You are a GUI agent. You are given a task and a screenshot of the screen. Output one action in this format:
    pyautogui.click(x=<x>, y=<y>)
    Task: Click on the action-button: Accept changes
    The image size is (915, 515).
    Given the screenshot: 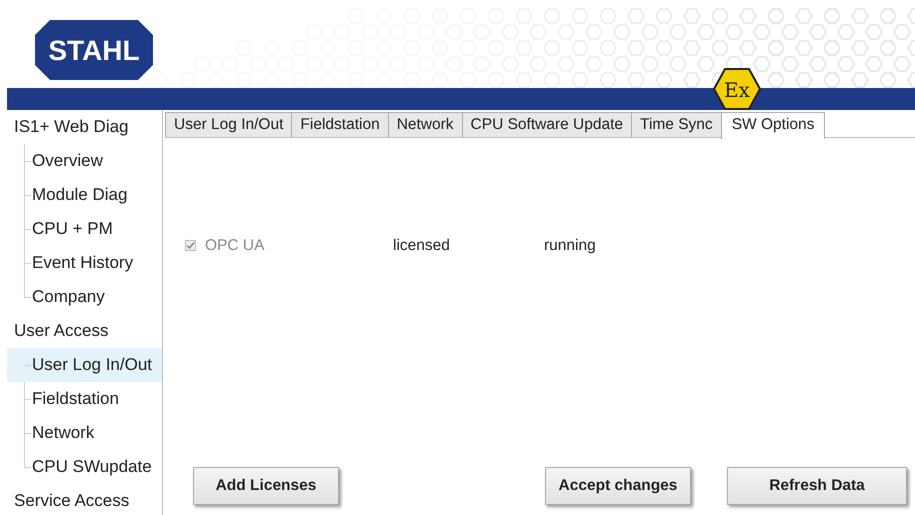 What is the action you would take?
    pyautogui.click(x=618, y=486)
    